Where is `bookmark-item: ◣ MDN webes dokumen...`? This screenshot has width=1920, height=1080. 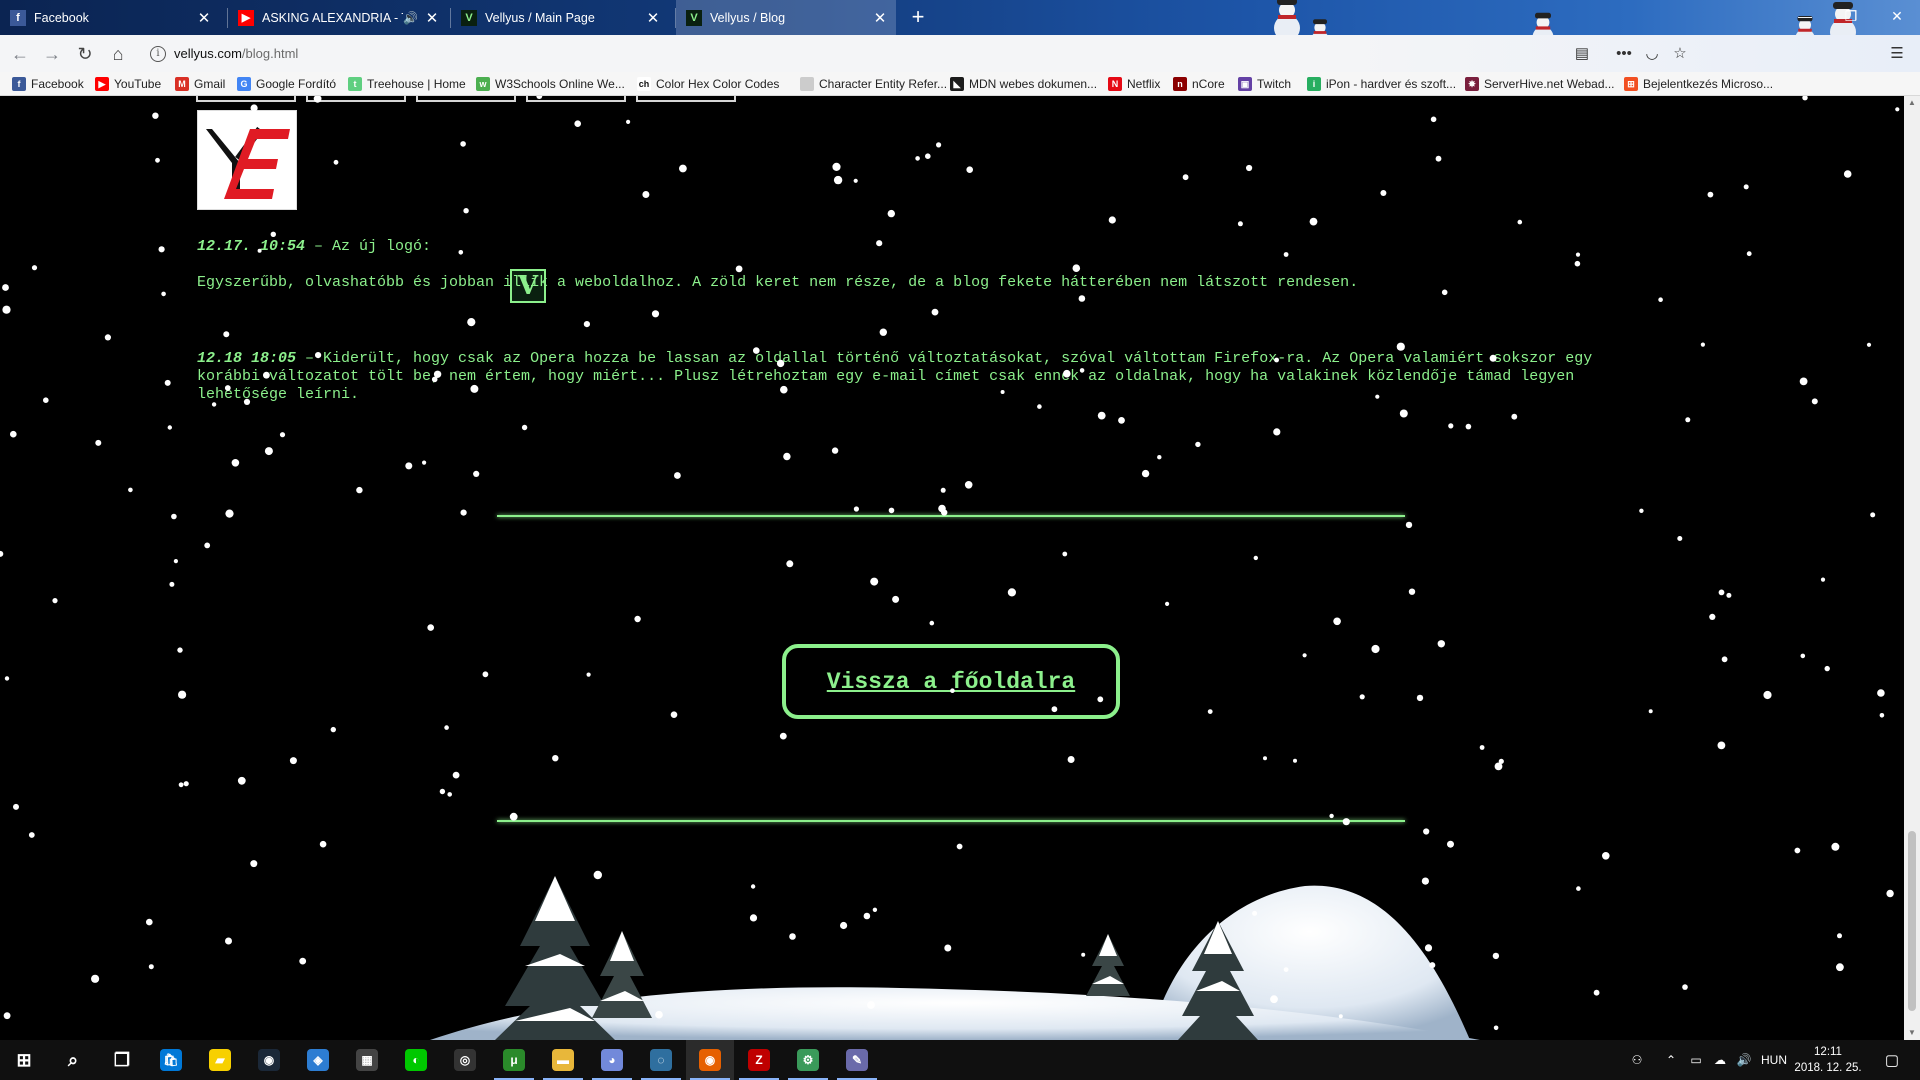 bookmark-item: ◣ MDN webes dokumen... is located at coordinates (1023, 84).